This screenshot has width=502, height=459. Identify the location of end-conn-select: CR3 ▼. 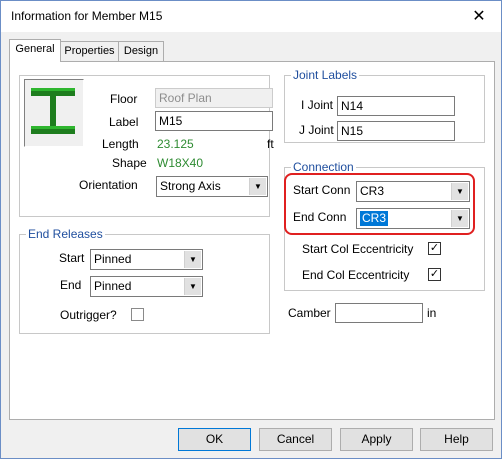
(413, 218).